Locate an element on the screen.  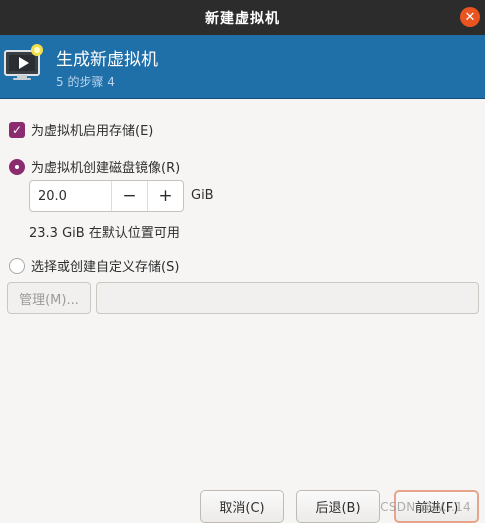
disk-size-value: 20.0 is located at coordinates (70, 196).